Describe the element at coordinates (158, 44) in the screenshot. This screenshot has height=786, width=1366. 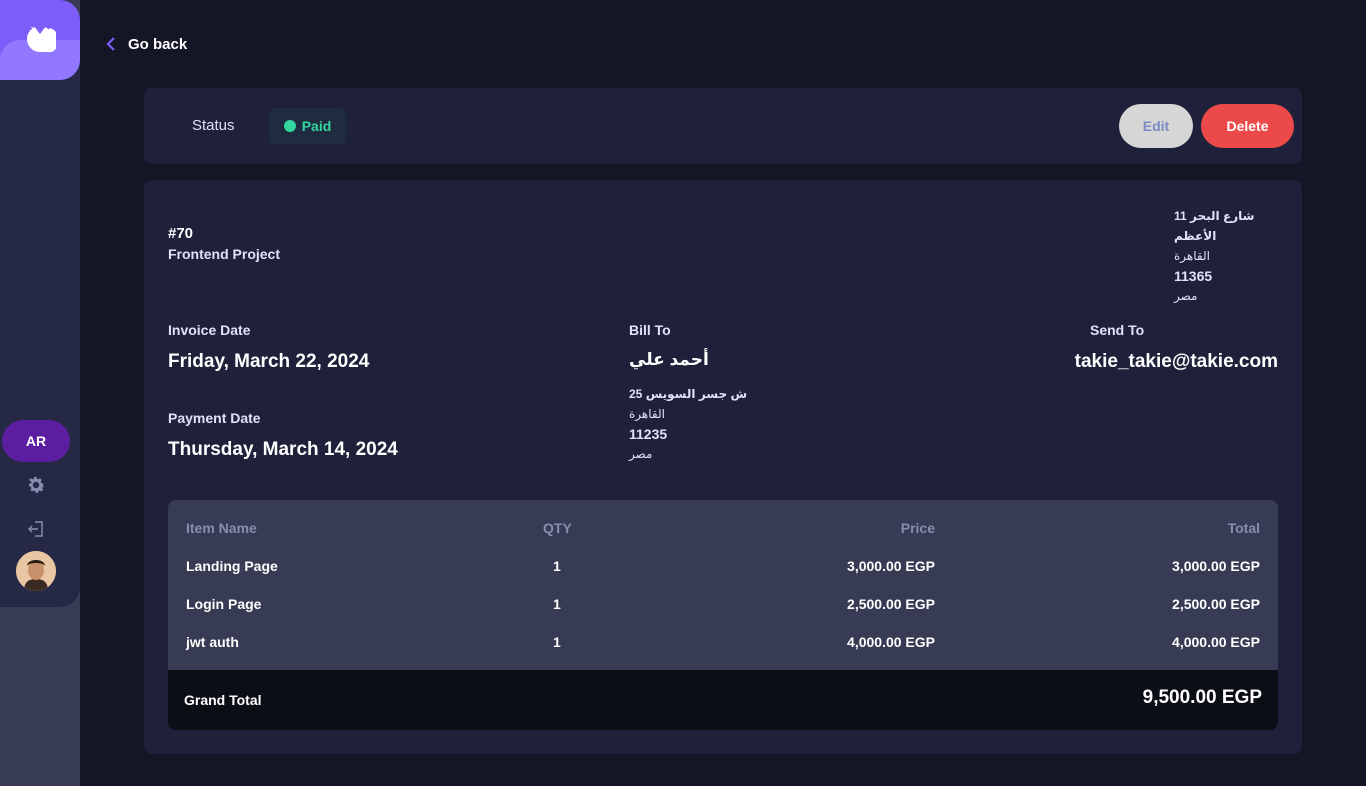
I see `go-back-label: Go back` at that location.